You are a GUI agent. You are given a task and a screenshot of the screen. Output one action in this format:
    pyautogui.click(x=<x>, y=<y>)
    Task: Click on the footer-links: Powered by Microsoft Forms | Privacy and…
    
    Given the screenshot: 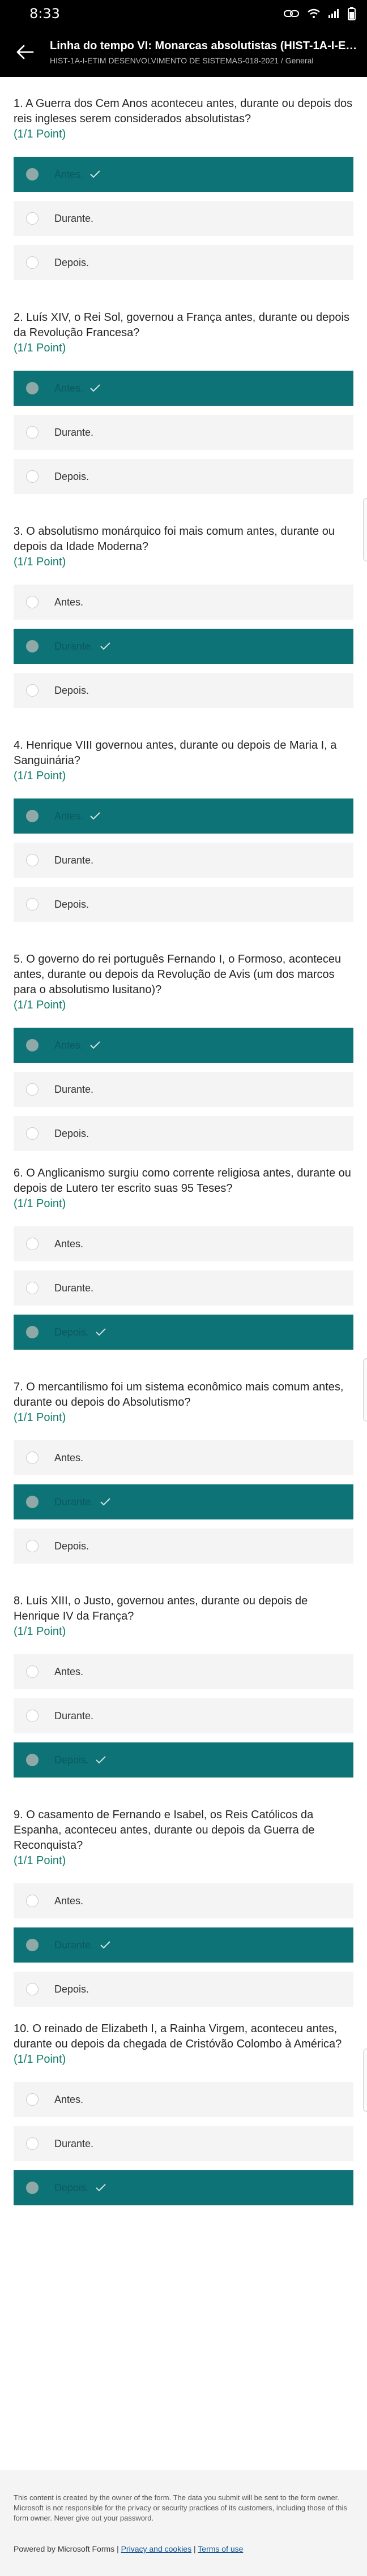 What is the action you would take?
    pyautogui.click(x=183, y=2549)
    